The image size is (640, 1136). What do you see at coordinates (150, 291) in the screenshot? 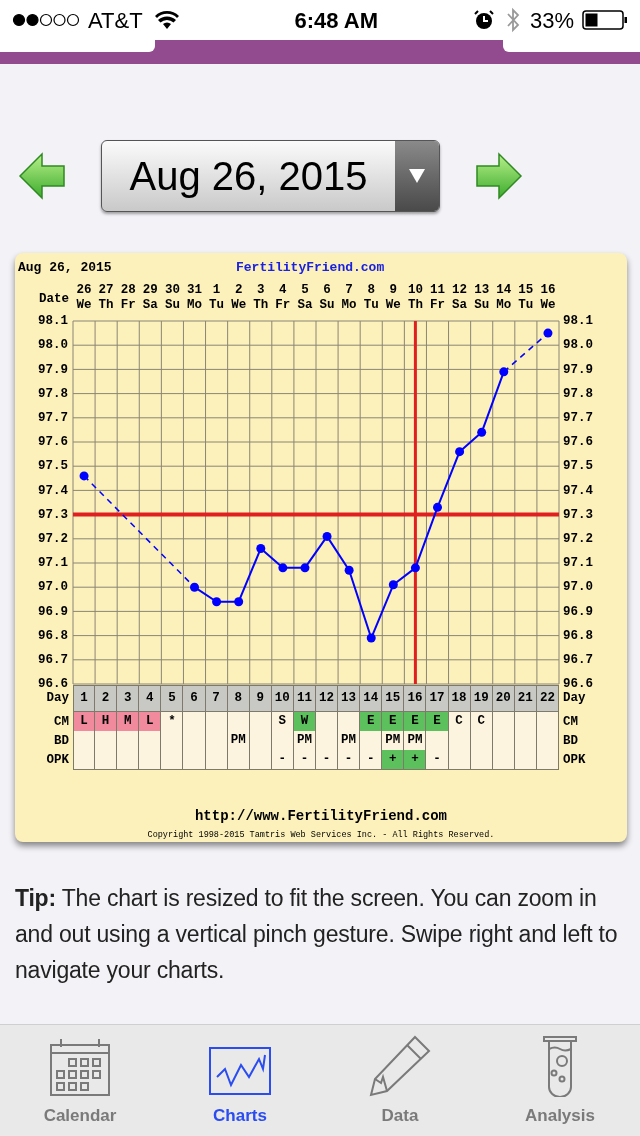
I see `date-number: 29` at bounding box center [150, 291].